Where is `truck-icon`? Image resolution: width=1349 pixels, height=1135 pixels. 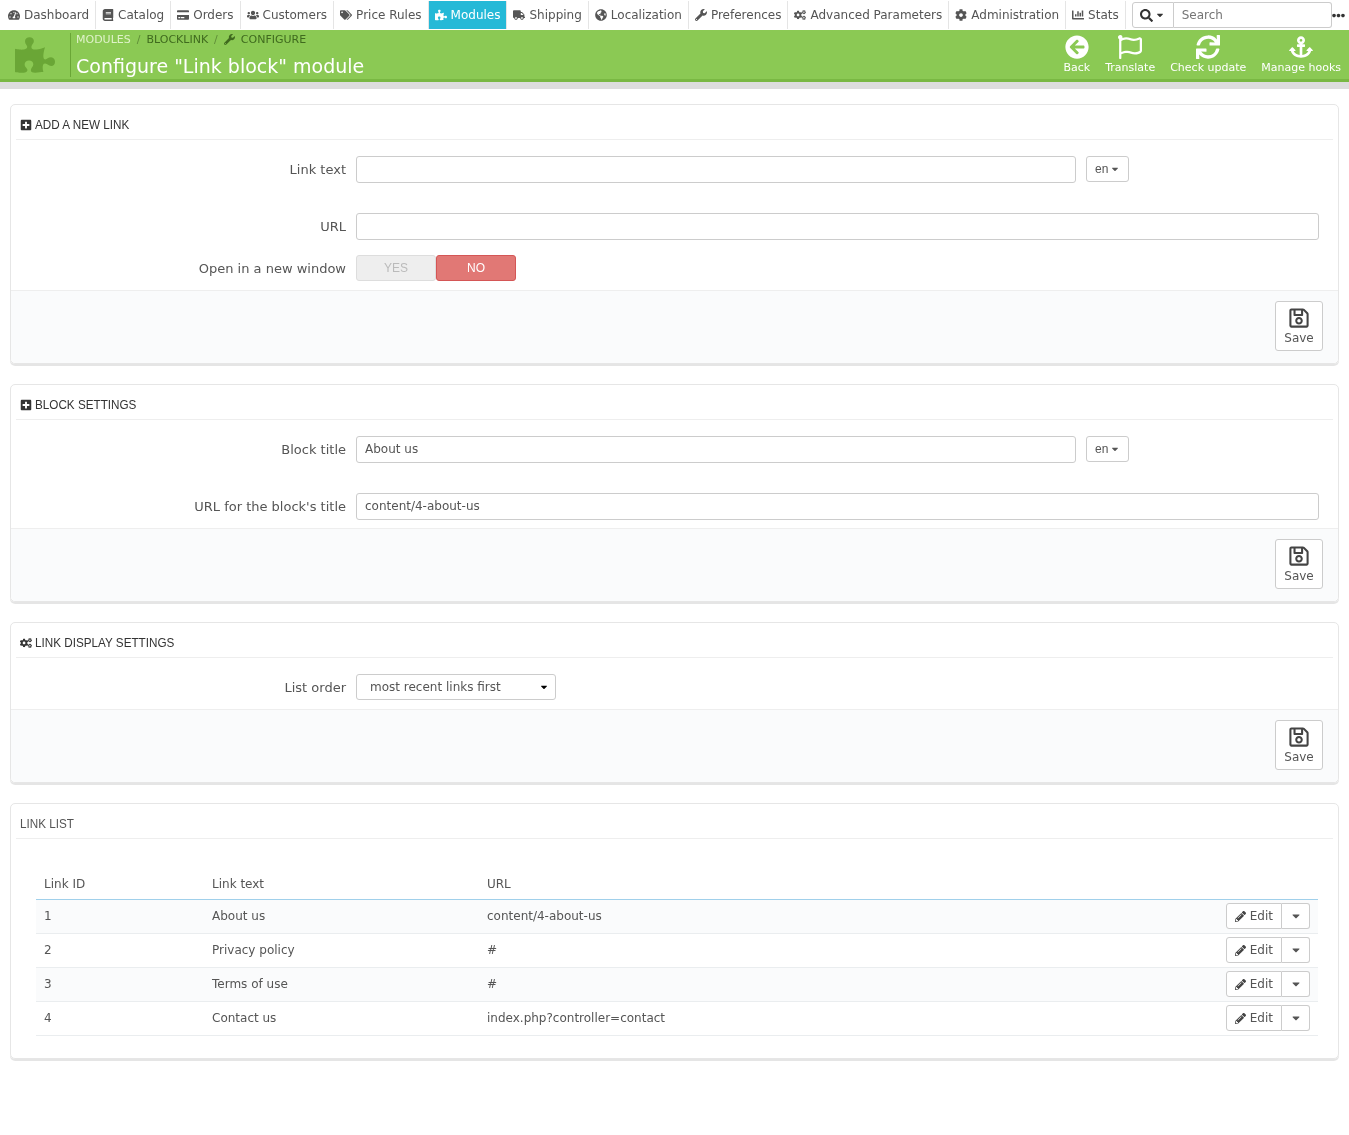 truck-icon is located at coordinates (519, 15).